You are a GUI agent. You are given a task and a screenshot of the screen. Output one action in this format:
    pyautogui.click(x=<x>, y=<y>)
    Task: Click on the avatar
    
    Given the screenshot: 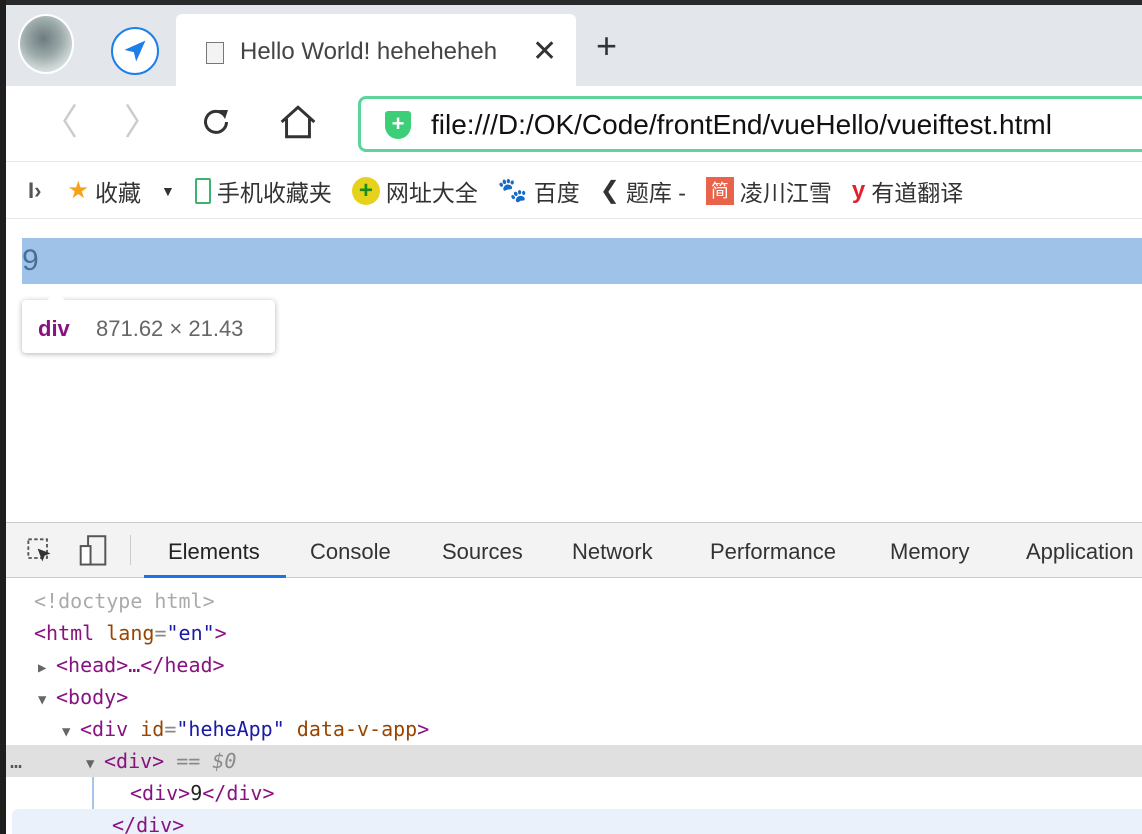 What is the action you would take?
    pyautogui.click(x=46, y=44)
    